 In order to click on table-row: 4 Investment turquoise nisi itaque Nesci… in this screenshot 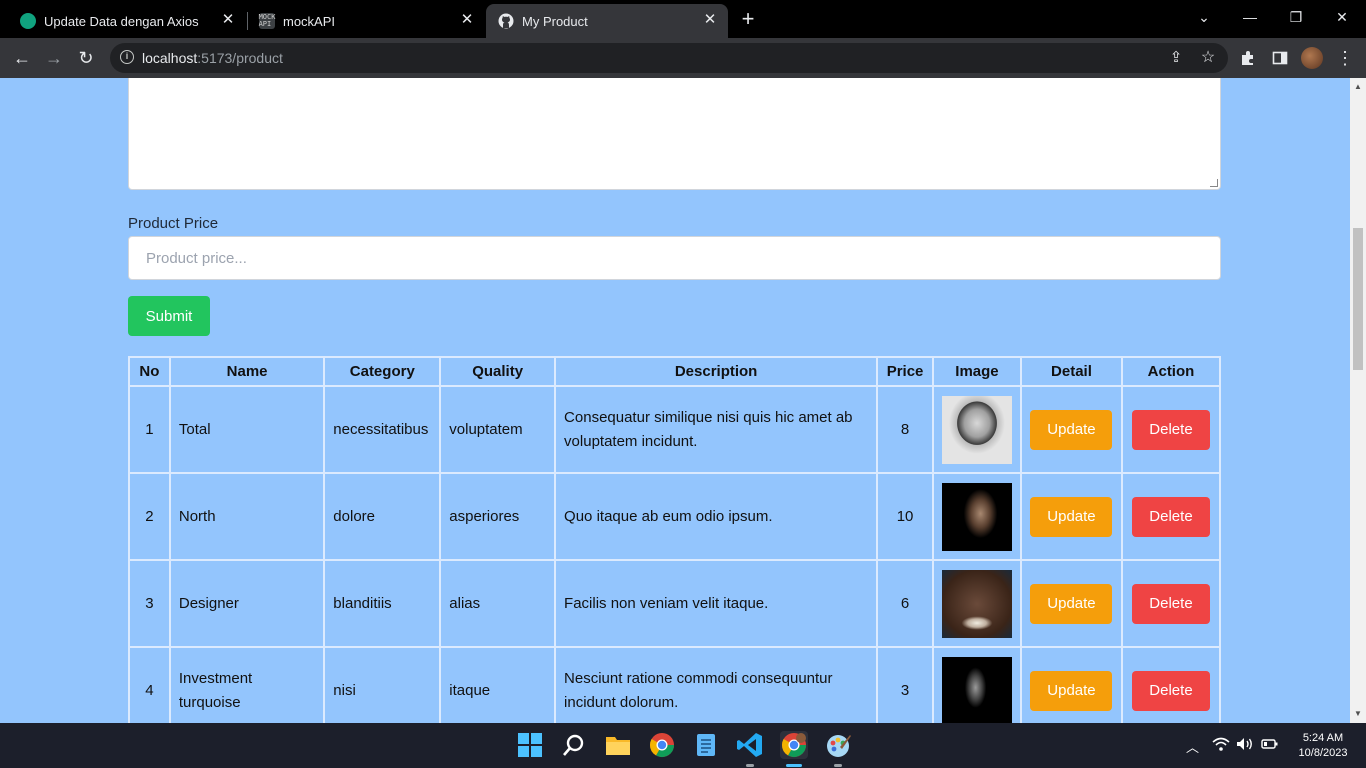, I will do `click(675, 684)`.